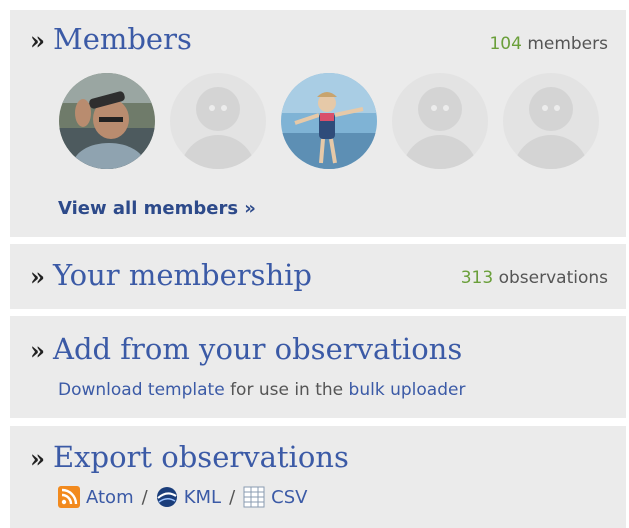 The width and height of the screenshot is (629, 528). I want to click on members-header: » Members, so click(111, 39).